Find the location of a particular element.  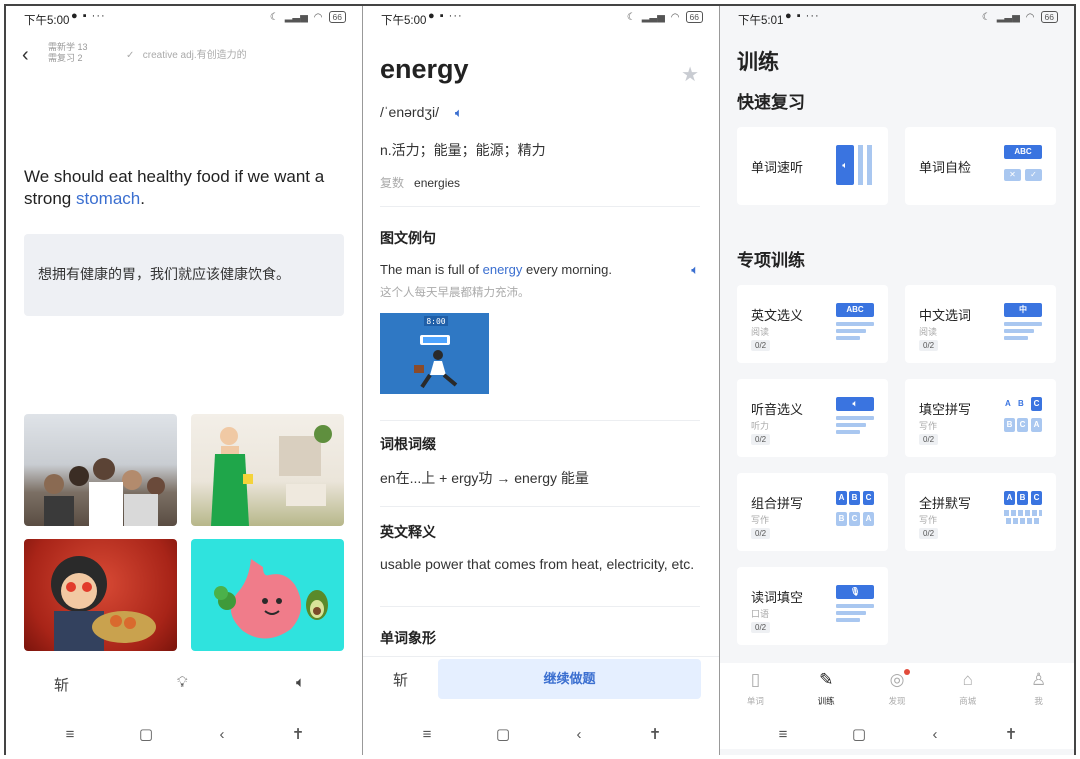

section-title-root: 词根词缀 is located at coordinates (408, 444).